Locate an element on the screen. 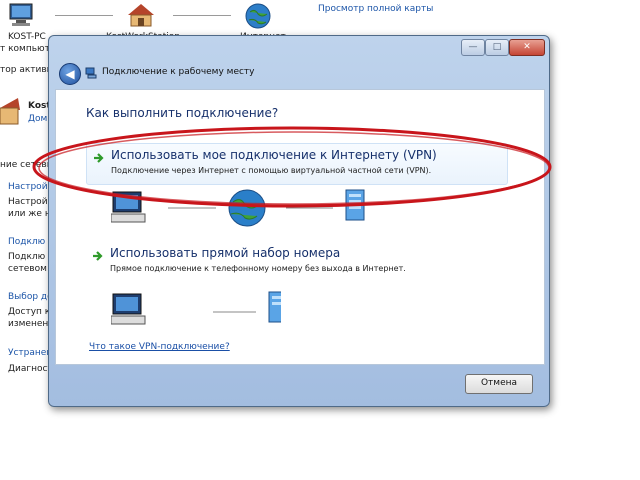  left-item-3-line: изменен is located at coordinates (28, 324).